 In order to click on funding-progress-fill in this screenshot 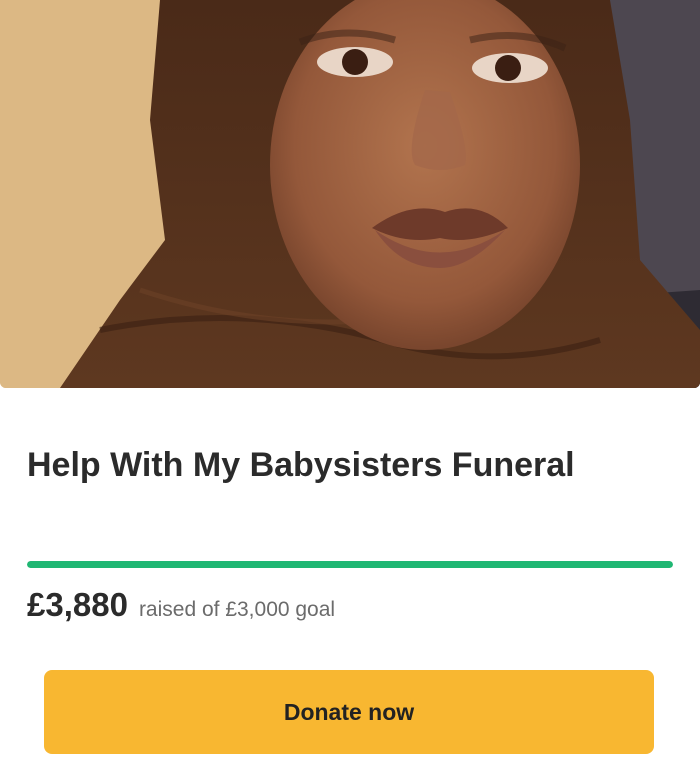, I will do `click(350, 564)`.